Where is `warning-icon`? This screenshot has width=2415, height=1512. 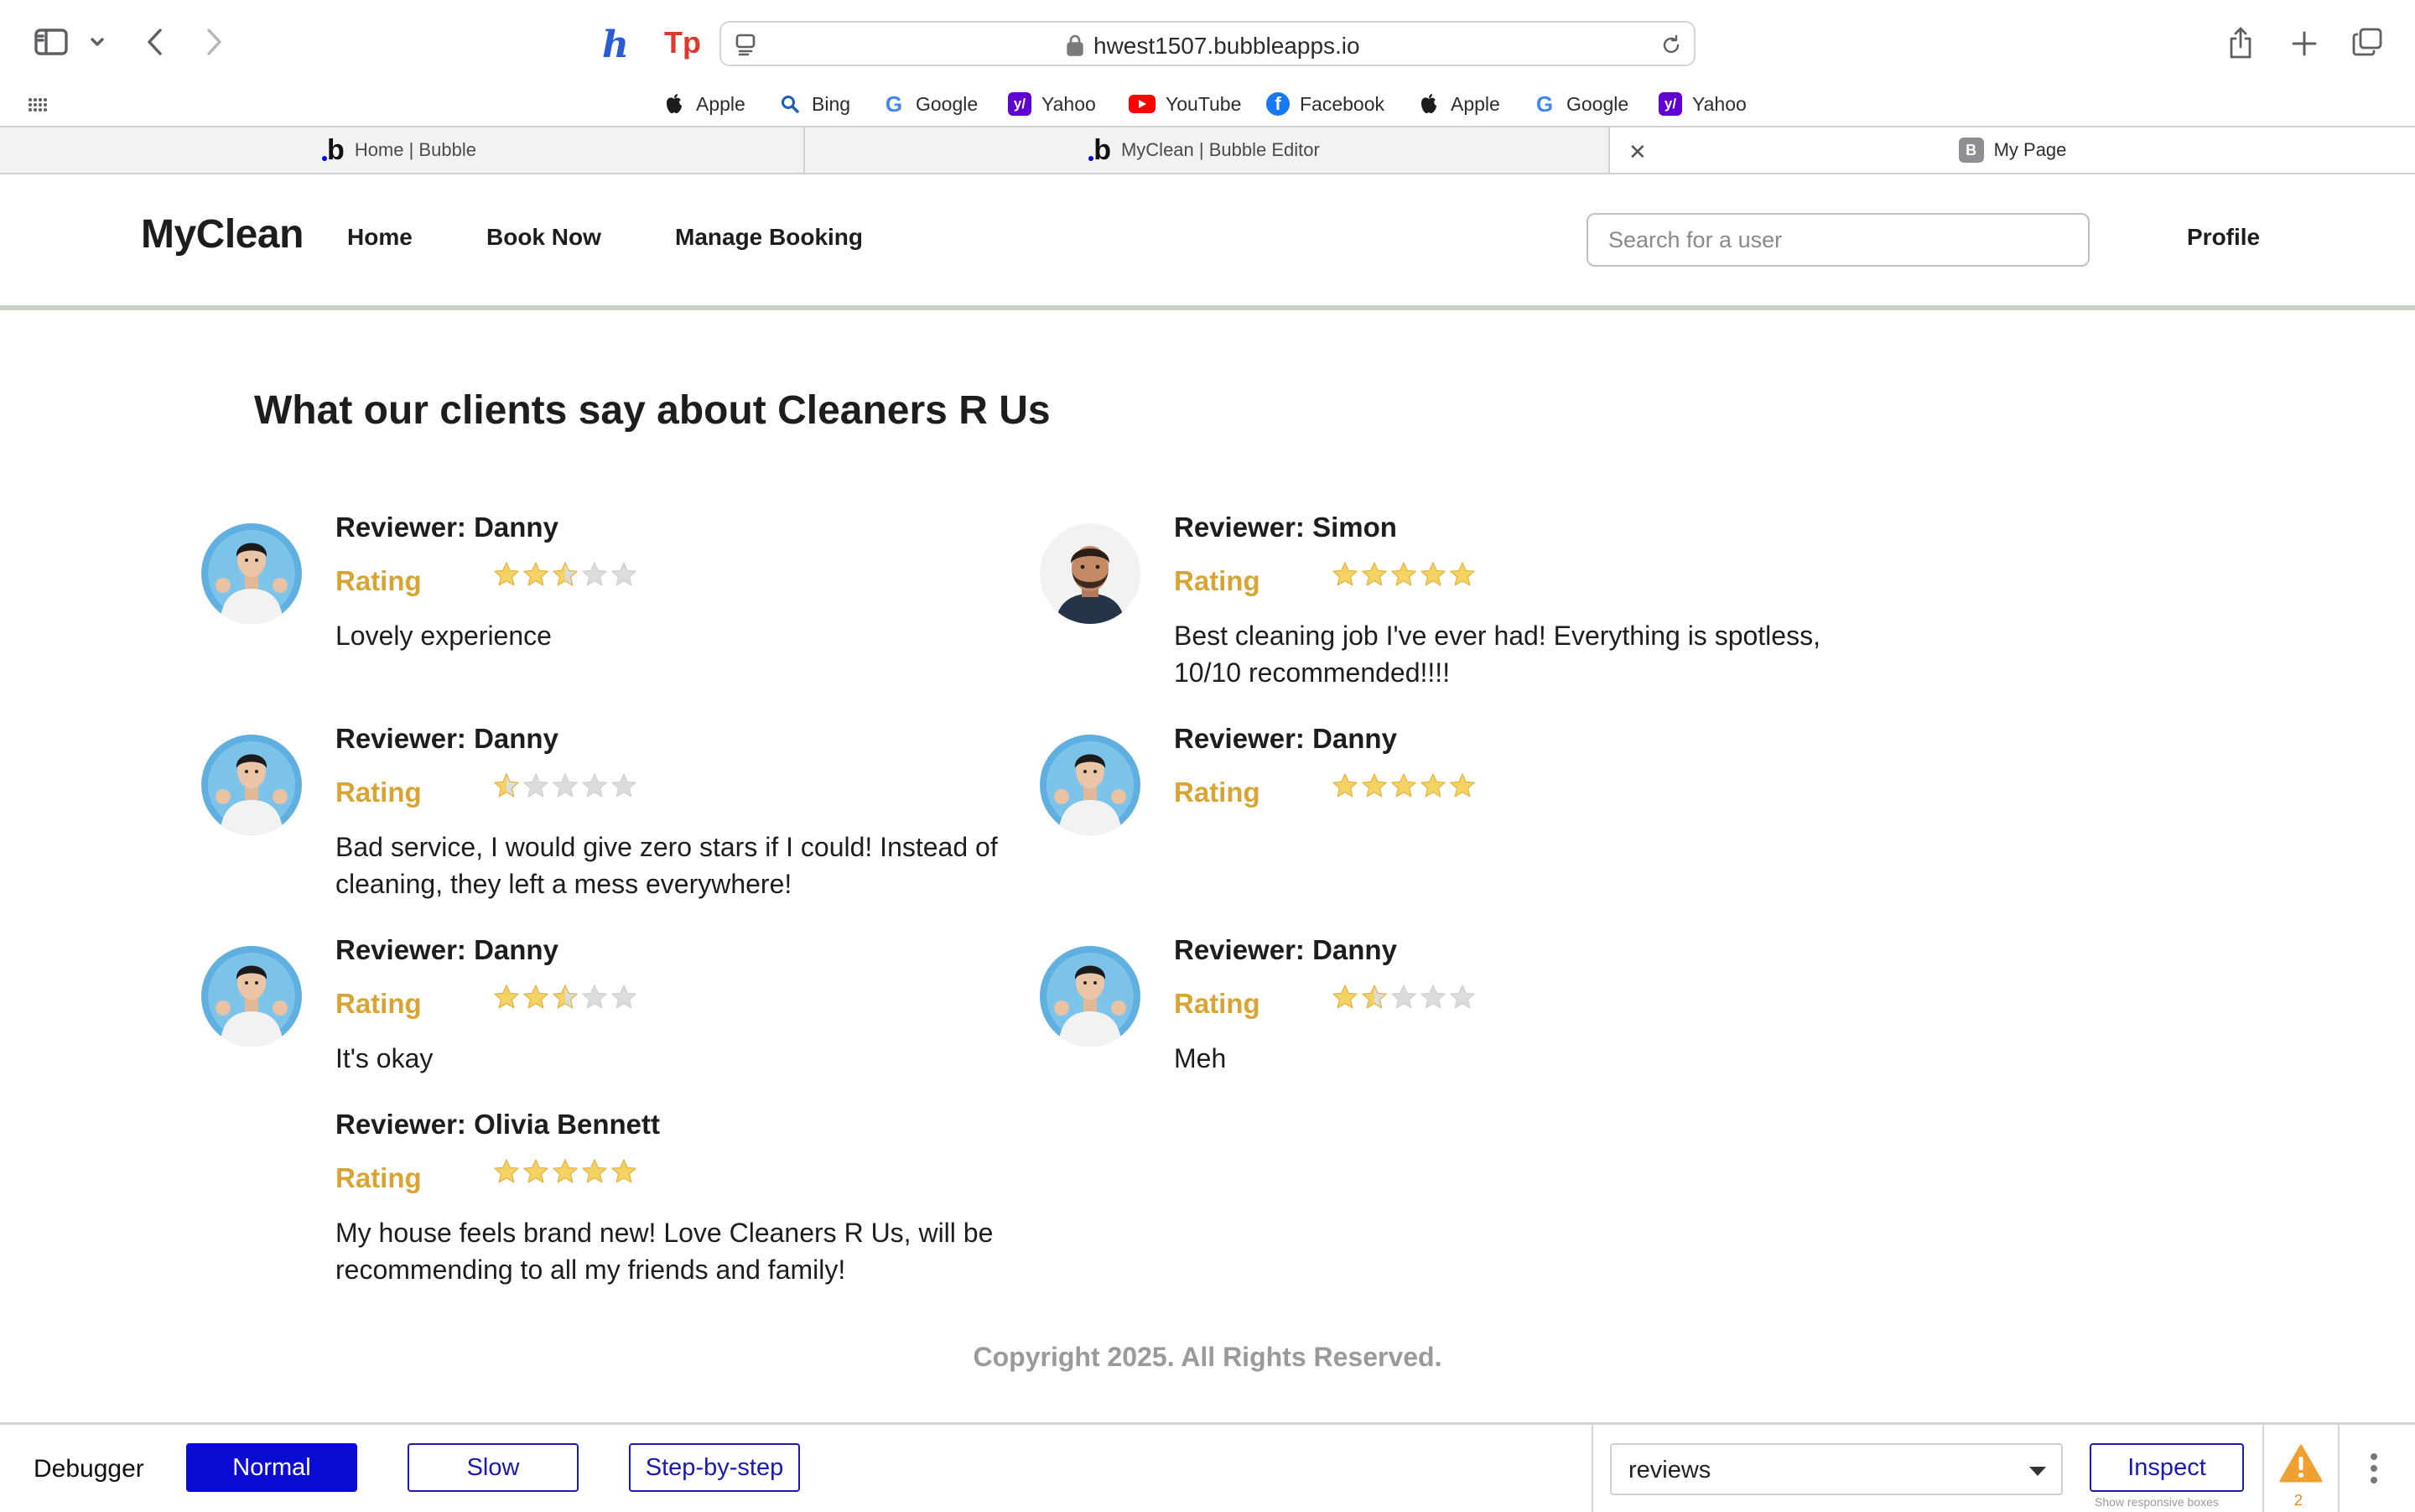 warning-icon is located at coordinates (2301, 1465).